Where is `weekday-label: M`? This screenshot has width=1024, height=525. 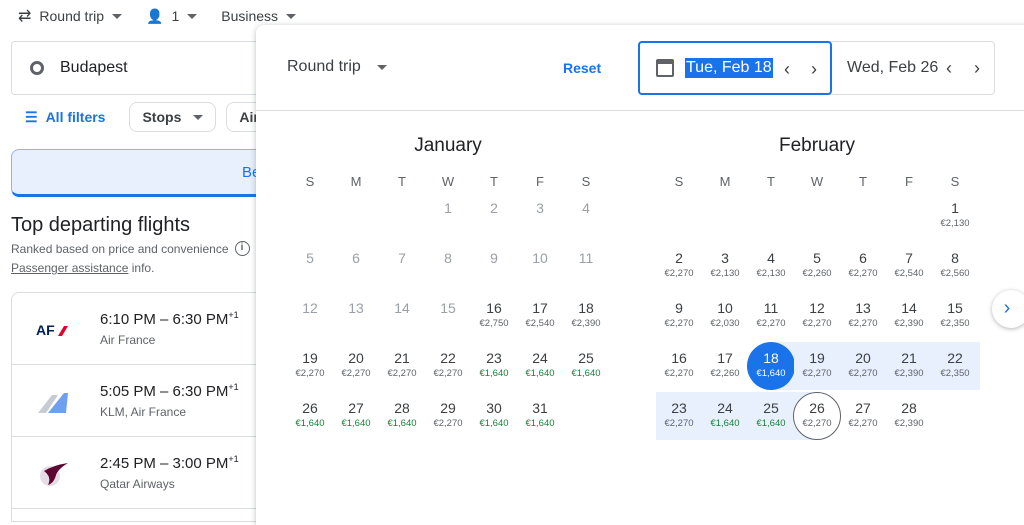
weekday-label: M is located at coordinates (725, 181).